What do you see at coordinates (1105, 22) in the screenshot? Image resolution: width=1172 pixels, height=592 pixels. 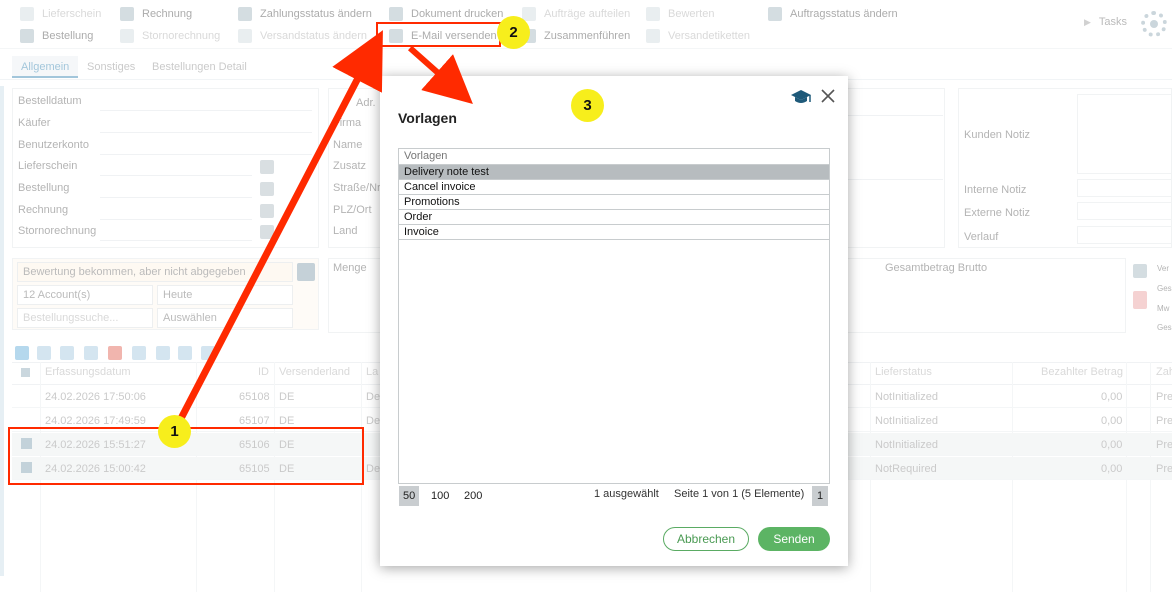 I see `tasks-button: ▶ Tasks` at bounding box center [1105, 22].